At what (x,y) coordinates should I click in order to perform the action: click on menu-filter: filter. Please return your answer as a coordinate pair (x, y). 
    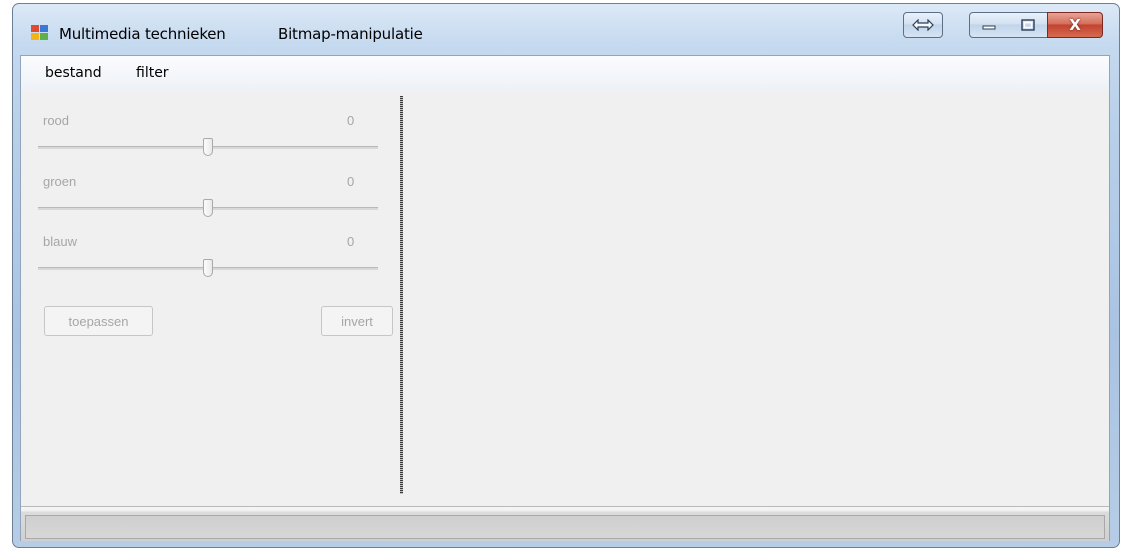
    Looking at the image, I should click on (152, 73).